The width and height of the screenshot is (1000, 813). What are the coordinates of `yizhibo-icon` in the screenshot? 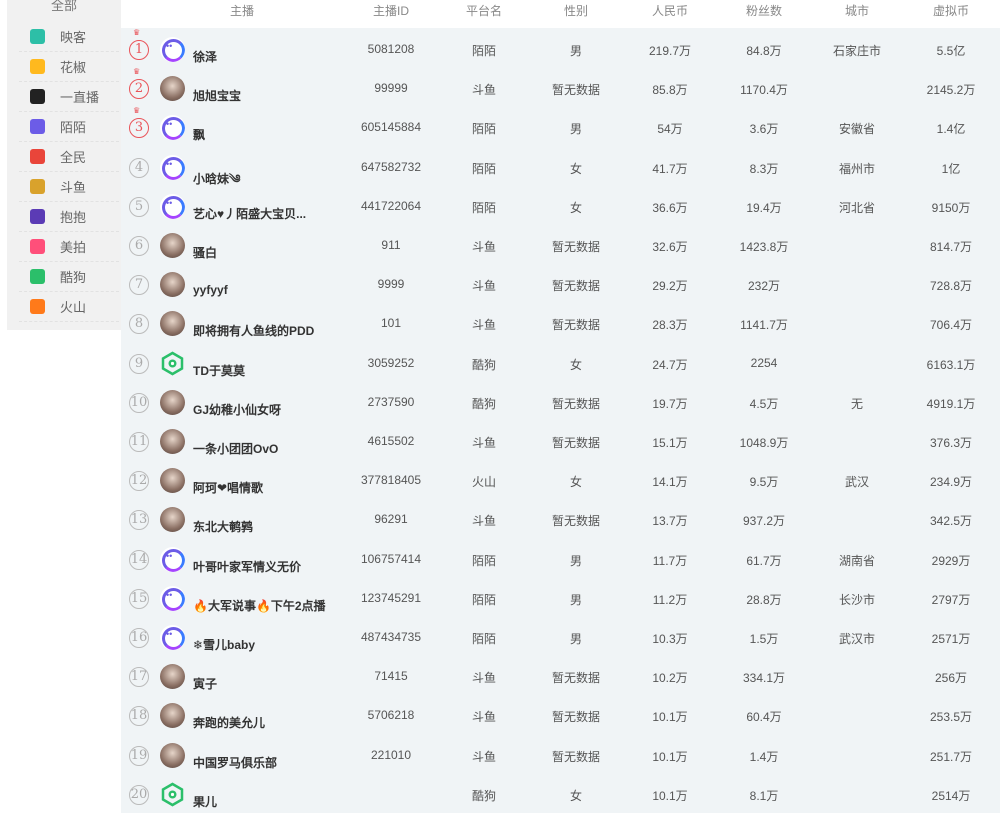 It's located at (37, 96).